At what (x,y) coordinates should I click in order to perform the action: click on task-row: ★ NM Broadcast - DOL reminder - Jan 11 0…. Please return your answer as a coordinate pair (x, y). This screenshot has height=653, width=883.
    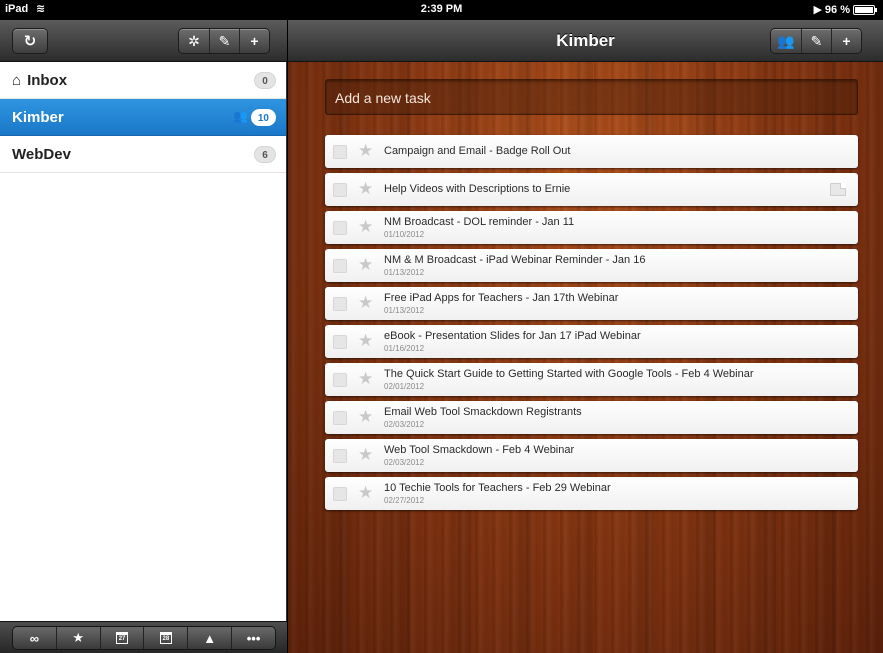
    Looking at the image, I should click on (591, 227).